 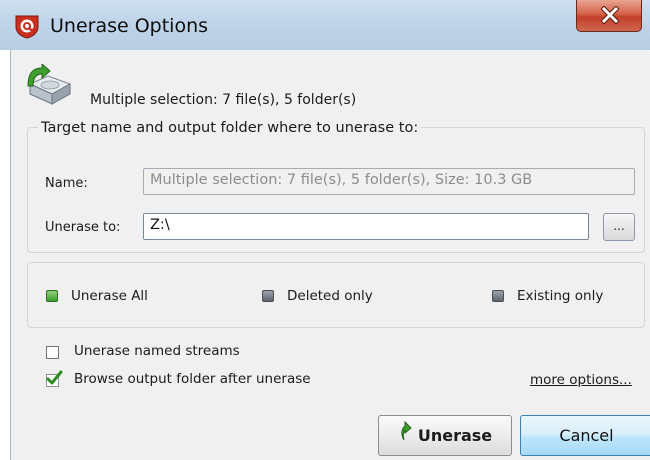 I want to click on checkmark-icon, so click(x=54, y=377).